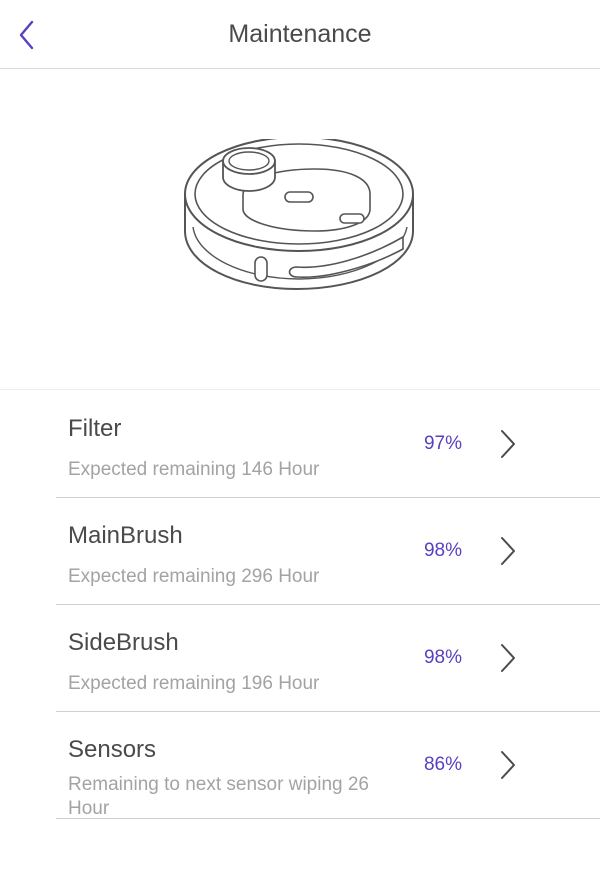 The height and width of the screenshot is (889, 600). I want to click on item-name: Sensors, so click(112, 749).